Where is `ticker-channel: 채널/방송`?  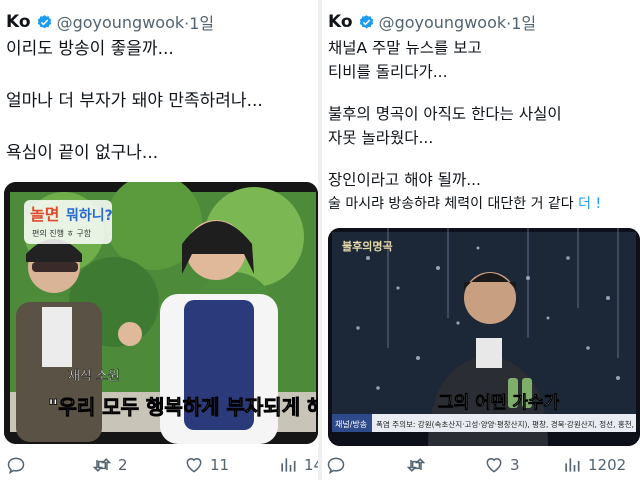
ticker-channel: 채널/방송 is located at coordinates (351, 424).